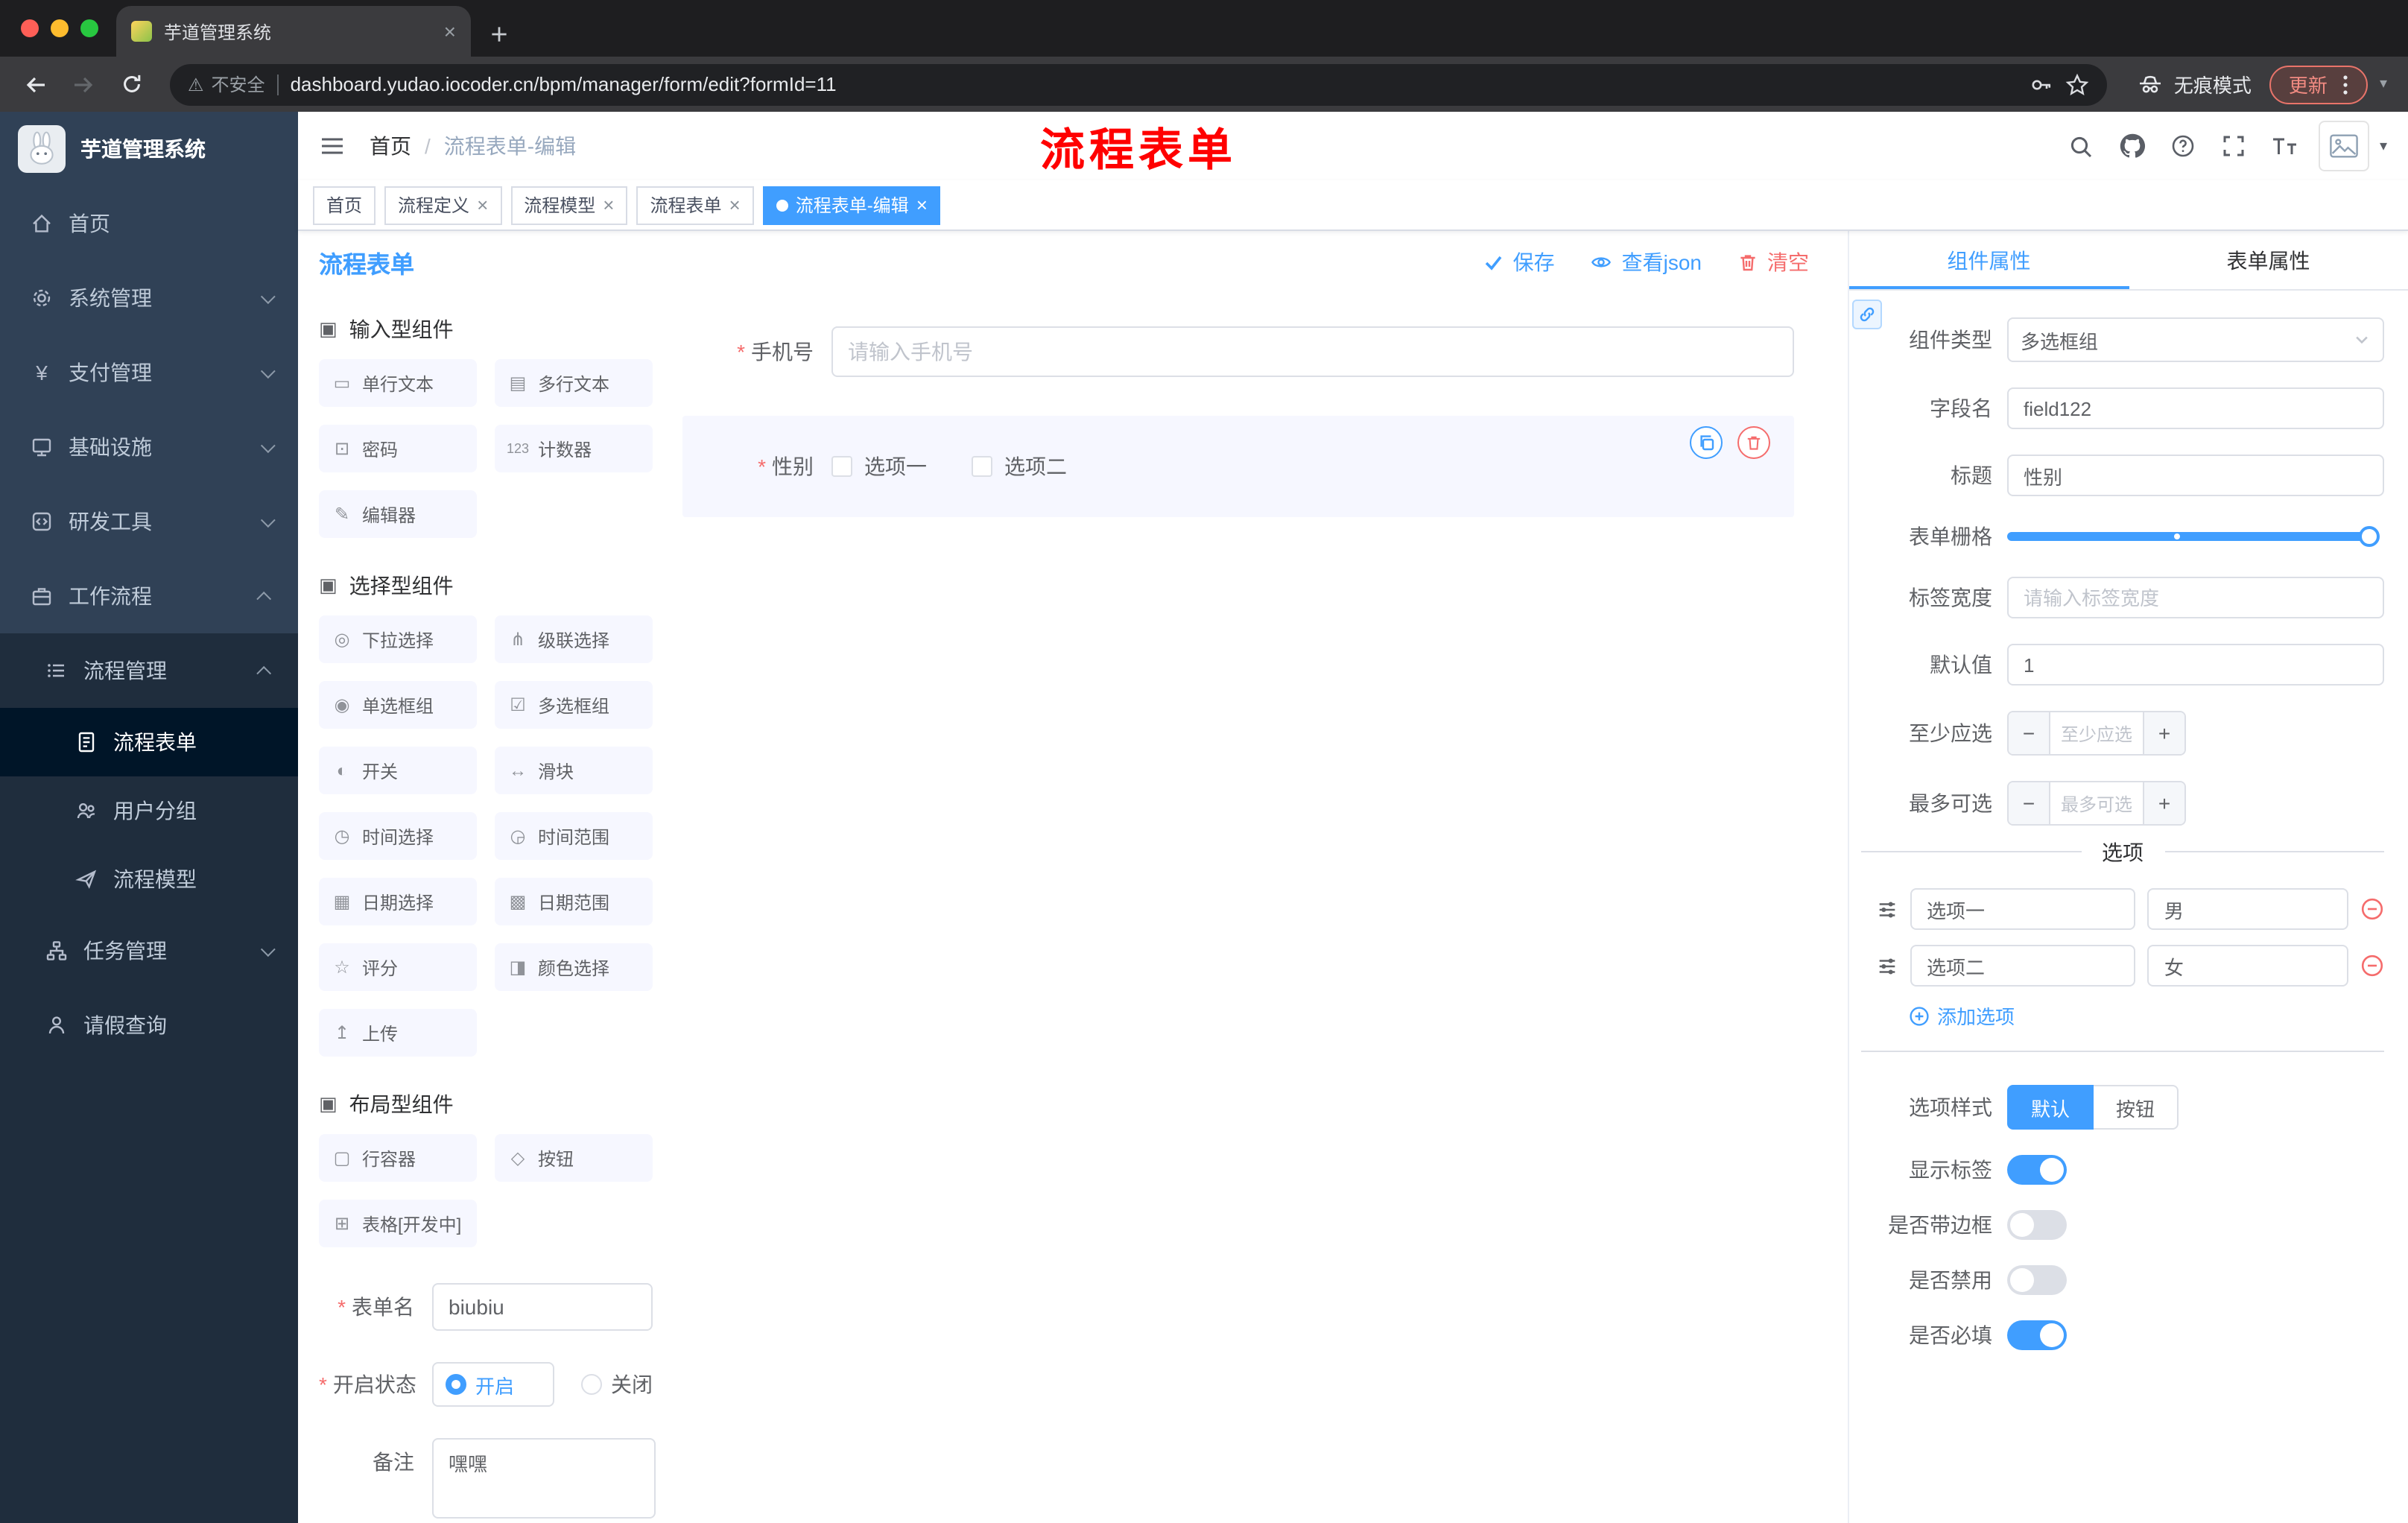 The height and width of the screenshot is (1523, 2408). I want to click on browser-update-menu-button: 更新, so click(2318, 85).